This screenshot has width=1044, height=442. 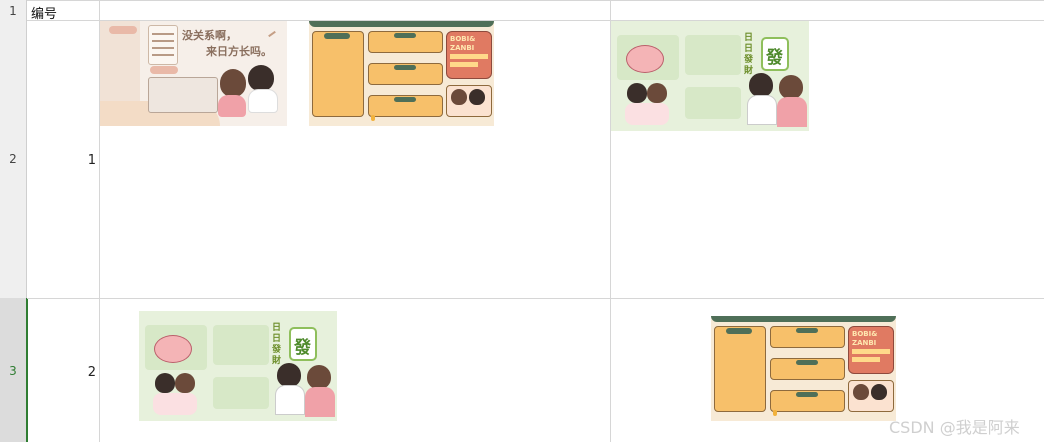 I want to click on embedded-image-orange-schedule-row3: BOBI& ZANBI, so click(x=803, y=368).